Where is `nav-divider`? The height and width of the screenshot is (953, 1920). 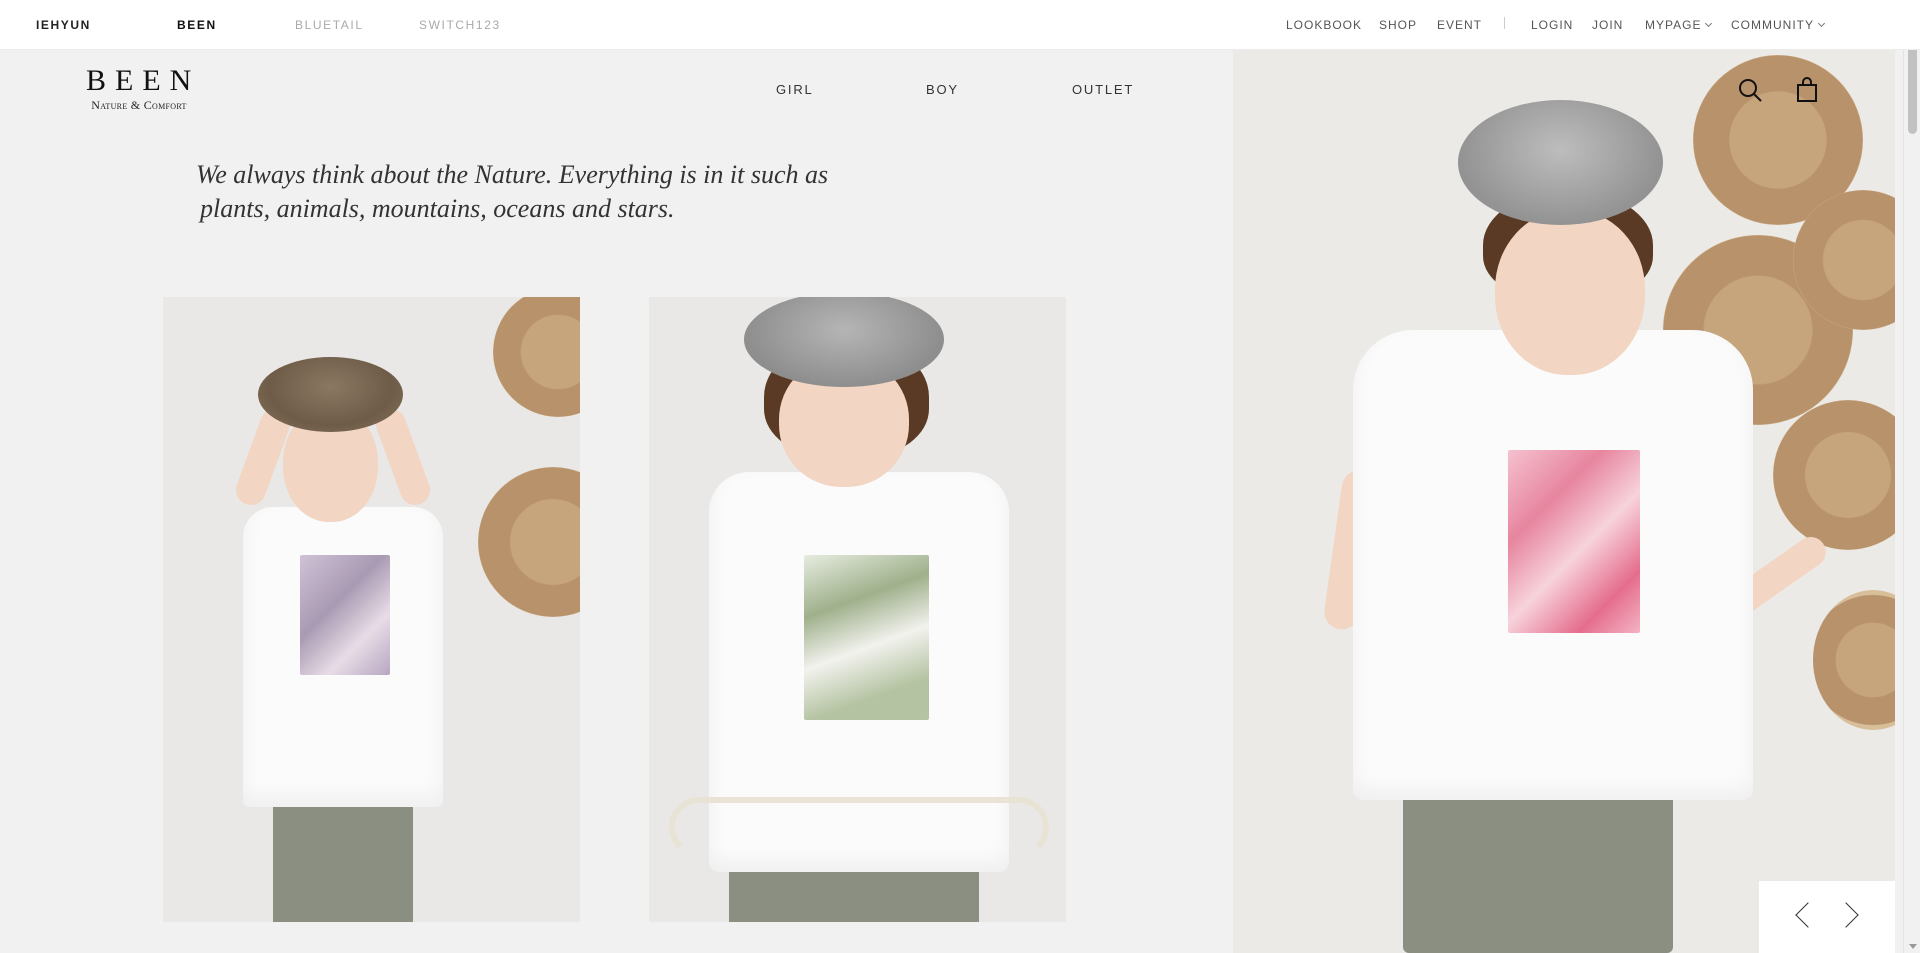 nav-divider is located at coordinates (1504, 23).